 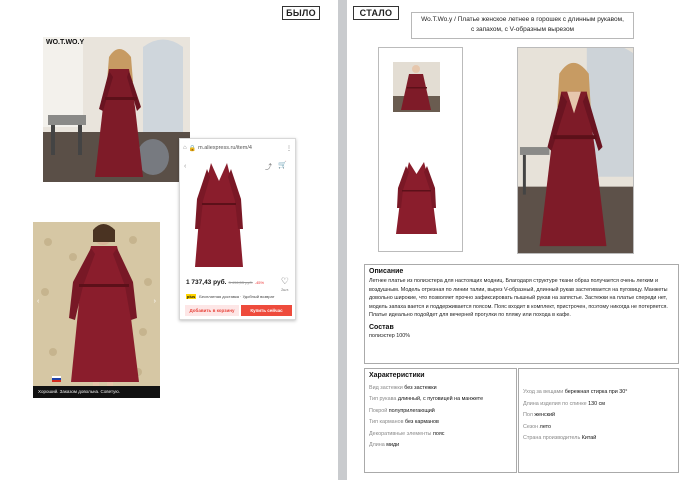 I want to click on add-to-cart-button: Добавить в корзину, so click(x=212, y=310).